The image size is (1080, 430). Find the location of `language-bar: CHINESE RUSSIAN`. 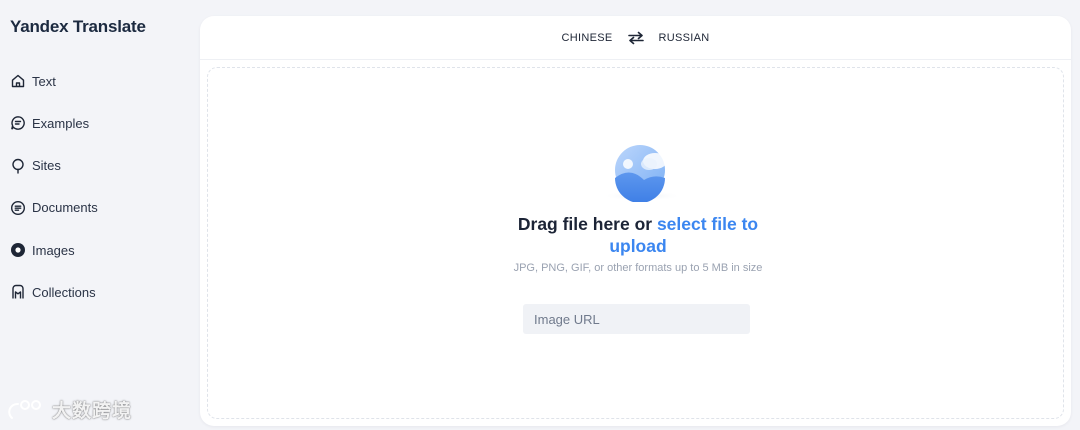

language-bar: CHINESE RUSSIAN is located at coordinates (635, 38).